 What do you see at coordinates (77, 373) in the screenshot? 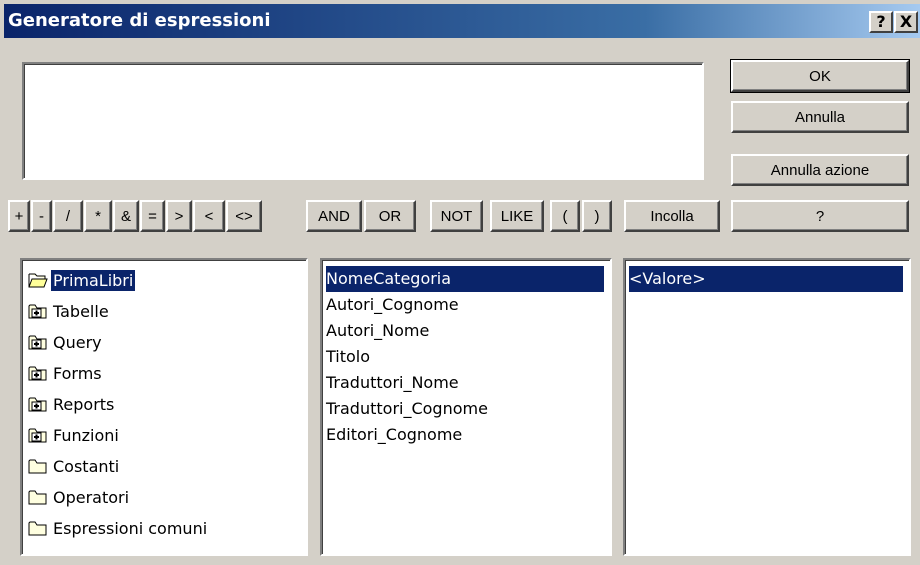
I see `tree-item-label: Forms` at bounding box center [77, 373].